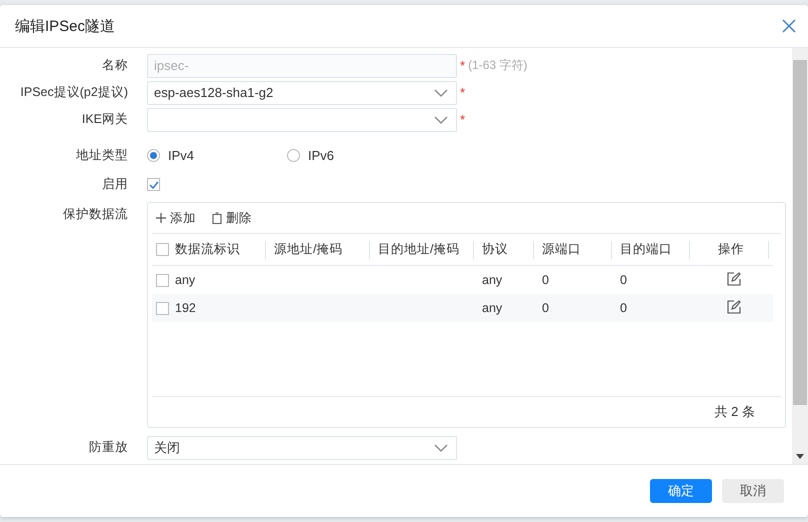  What do you see at coordinates (302, 120) in the screenshot?
I see `select-field` at bounding box center [302, 120].